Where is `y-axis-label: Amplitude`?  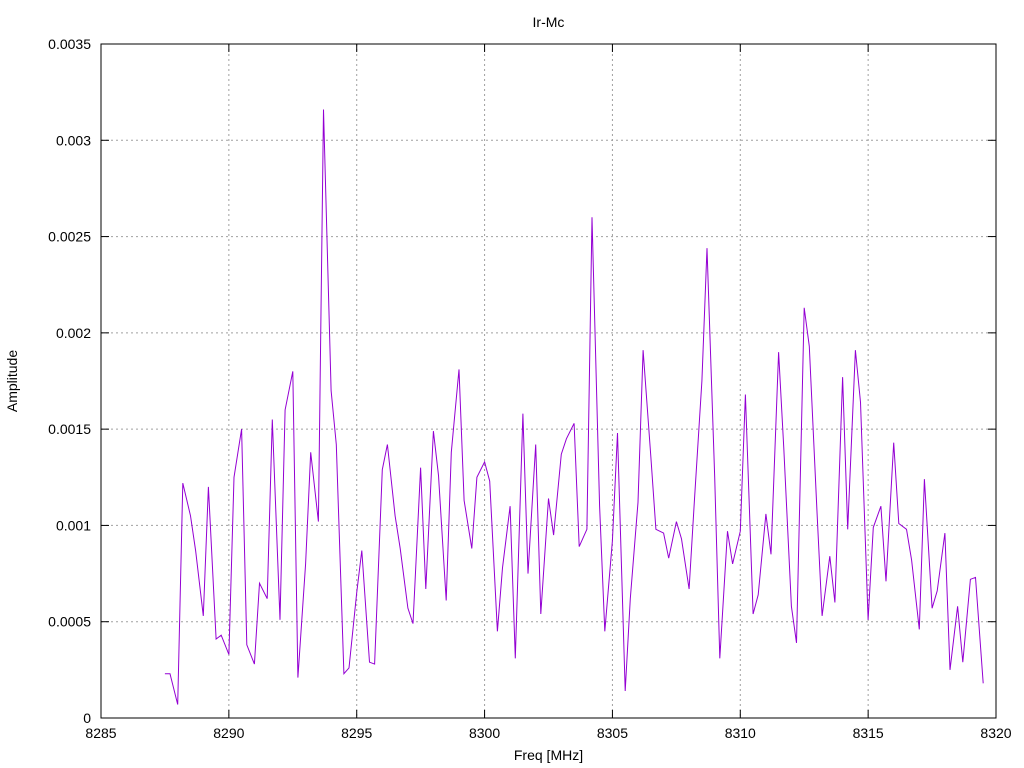 y-axis-label: Amplitude is located at coordinates (12, 381).